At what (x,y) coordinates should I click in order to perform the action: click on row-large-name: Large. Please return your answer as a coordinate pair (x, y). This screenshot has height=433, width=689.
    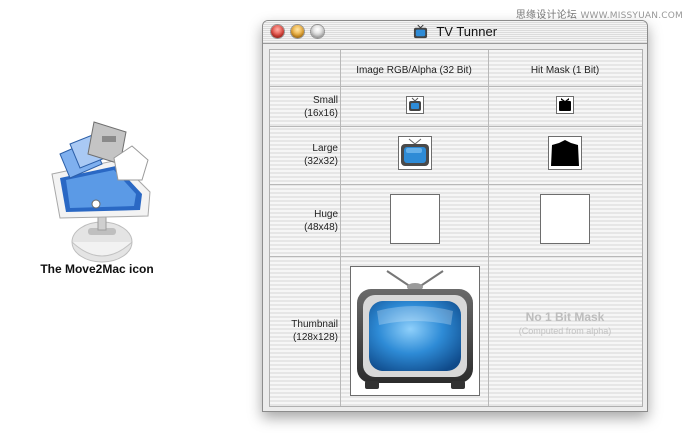
    Looking at the image, I should click on (325, 148).